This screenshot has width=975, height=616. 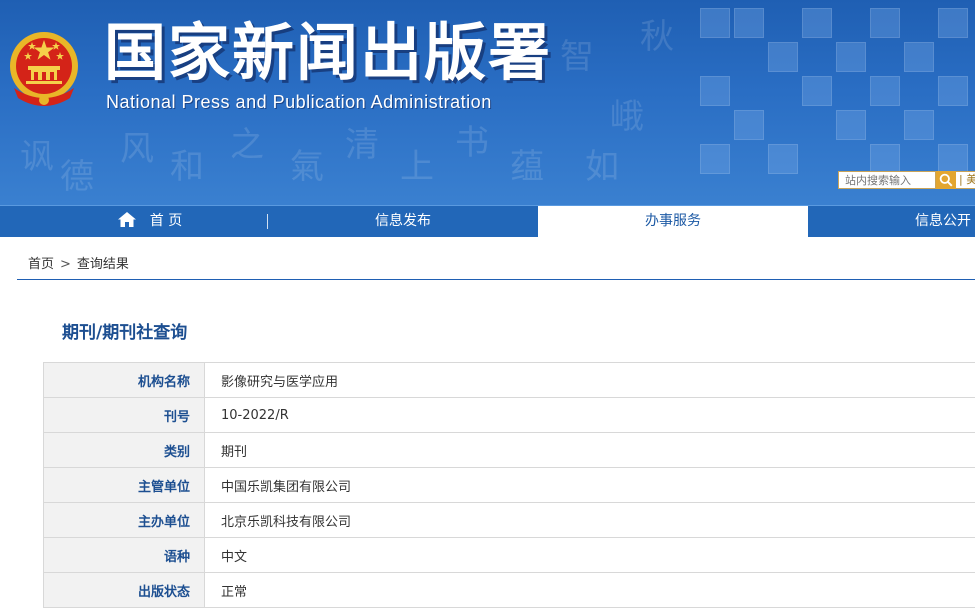 I want to click on site-search-input, so click(x=887, y=180).